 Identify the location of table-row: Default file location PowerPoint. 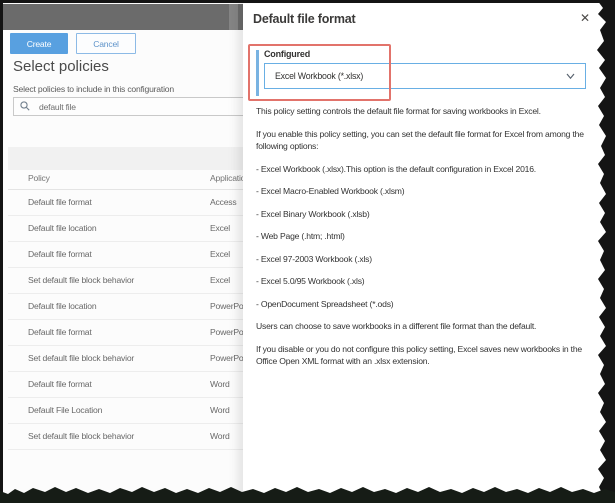
(125, 307).